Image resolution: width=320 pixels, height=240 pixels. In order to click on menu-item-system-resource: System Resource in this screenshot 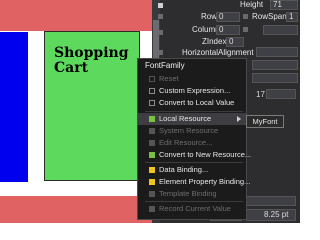, I will do `click(192, 131)`.